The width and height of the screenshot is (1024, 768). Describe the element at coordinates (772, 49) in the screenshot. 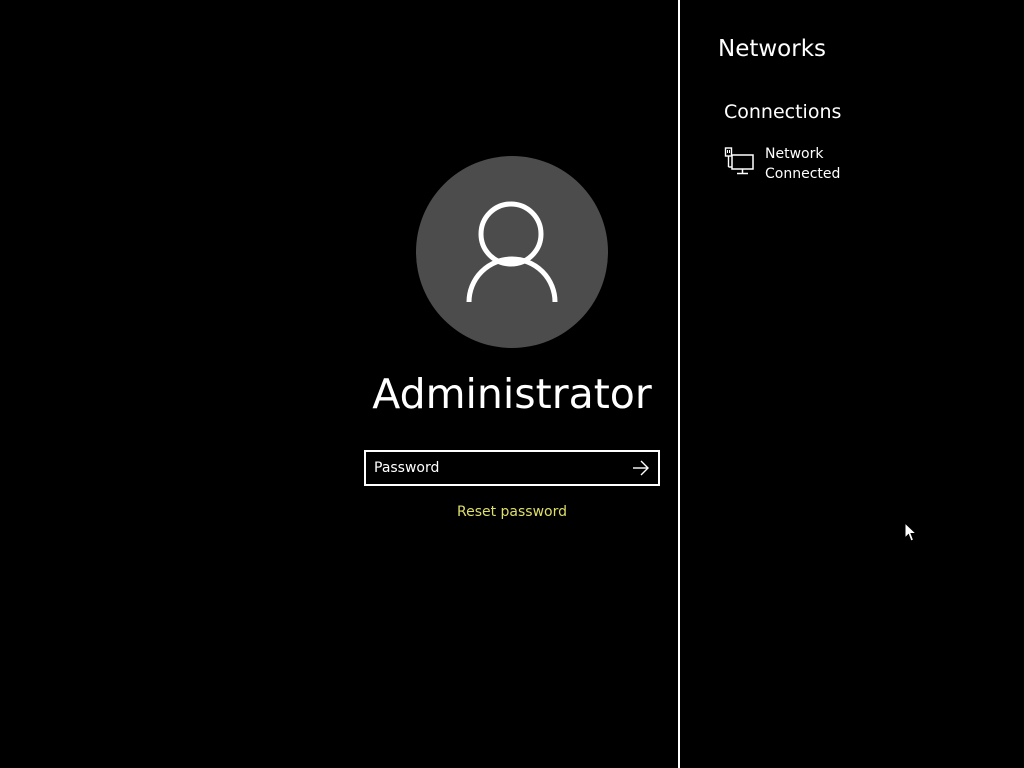

I see `networks-title: Networks` at that location.